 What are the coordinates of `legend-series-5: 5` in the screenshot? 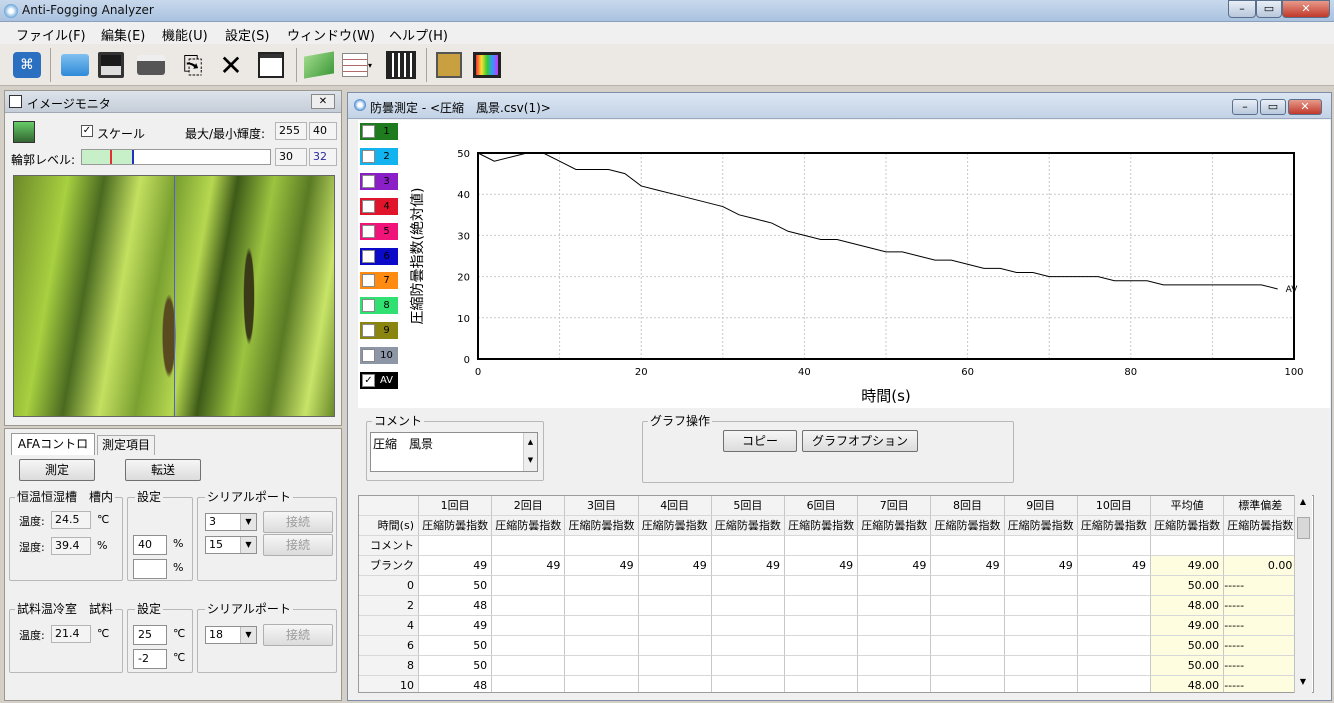 It's located at (379, 231).